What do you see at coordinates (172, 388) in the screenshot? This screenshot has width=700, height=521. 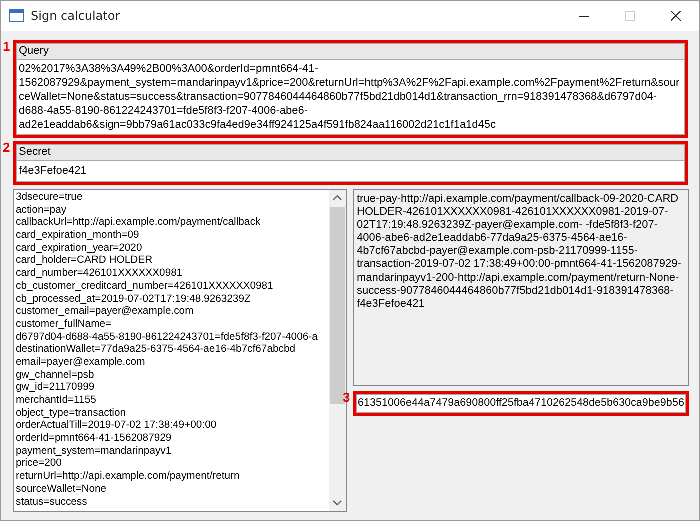 I see `list-item: gw_id=21170999` at bounding box center [172, 388].